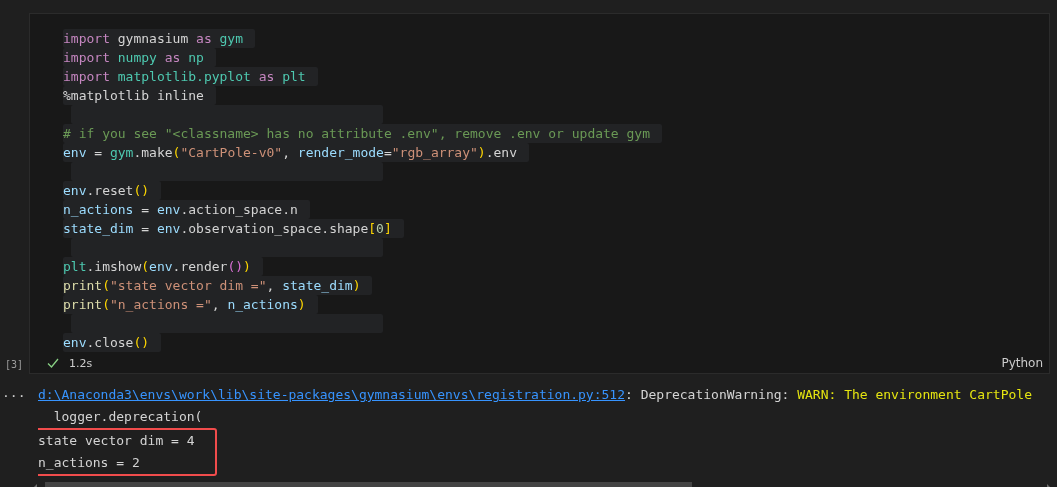 Image resolution: width=1057 pixels, height=487 pixels. What do you see at coordinates (1022, 363) in the screenshot?
I see `language-label: Python` at bounding box center [1022, 363].